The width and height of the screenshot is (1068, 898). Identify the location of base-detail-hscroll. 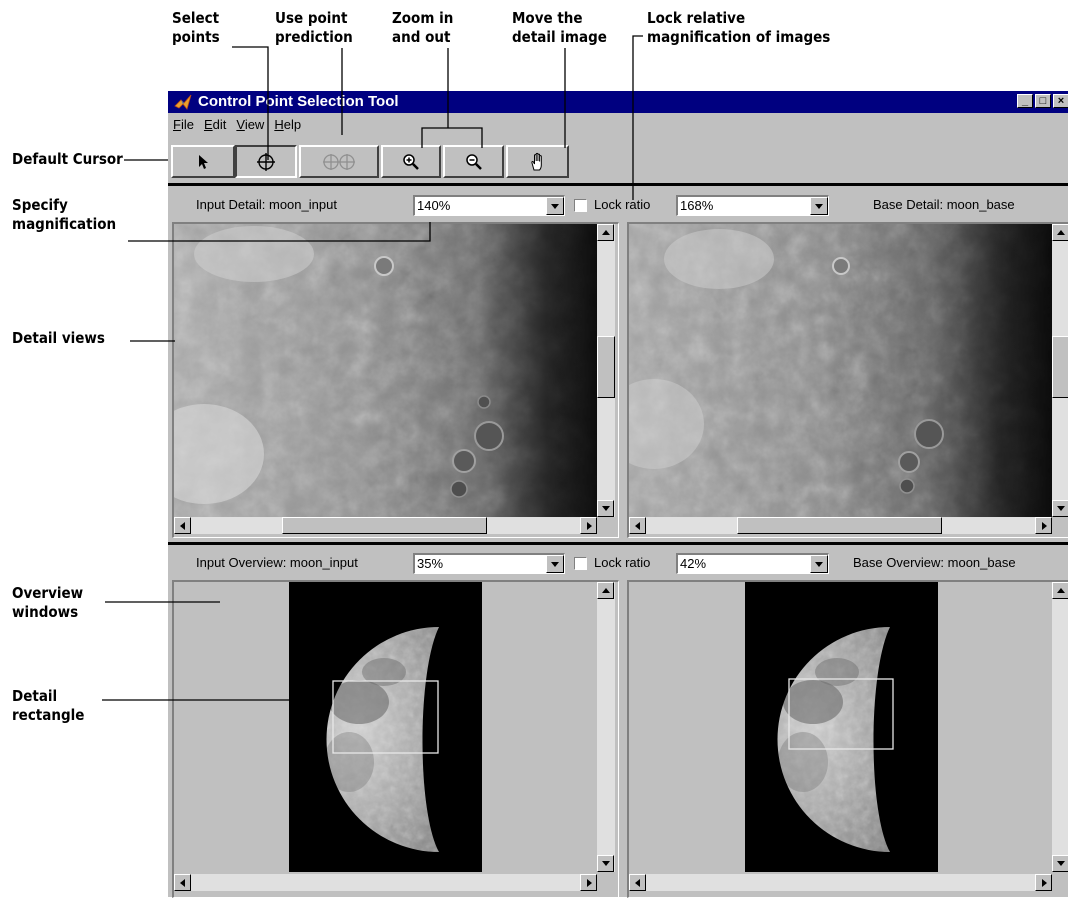
(840, 525).